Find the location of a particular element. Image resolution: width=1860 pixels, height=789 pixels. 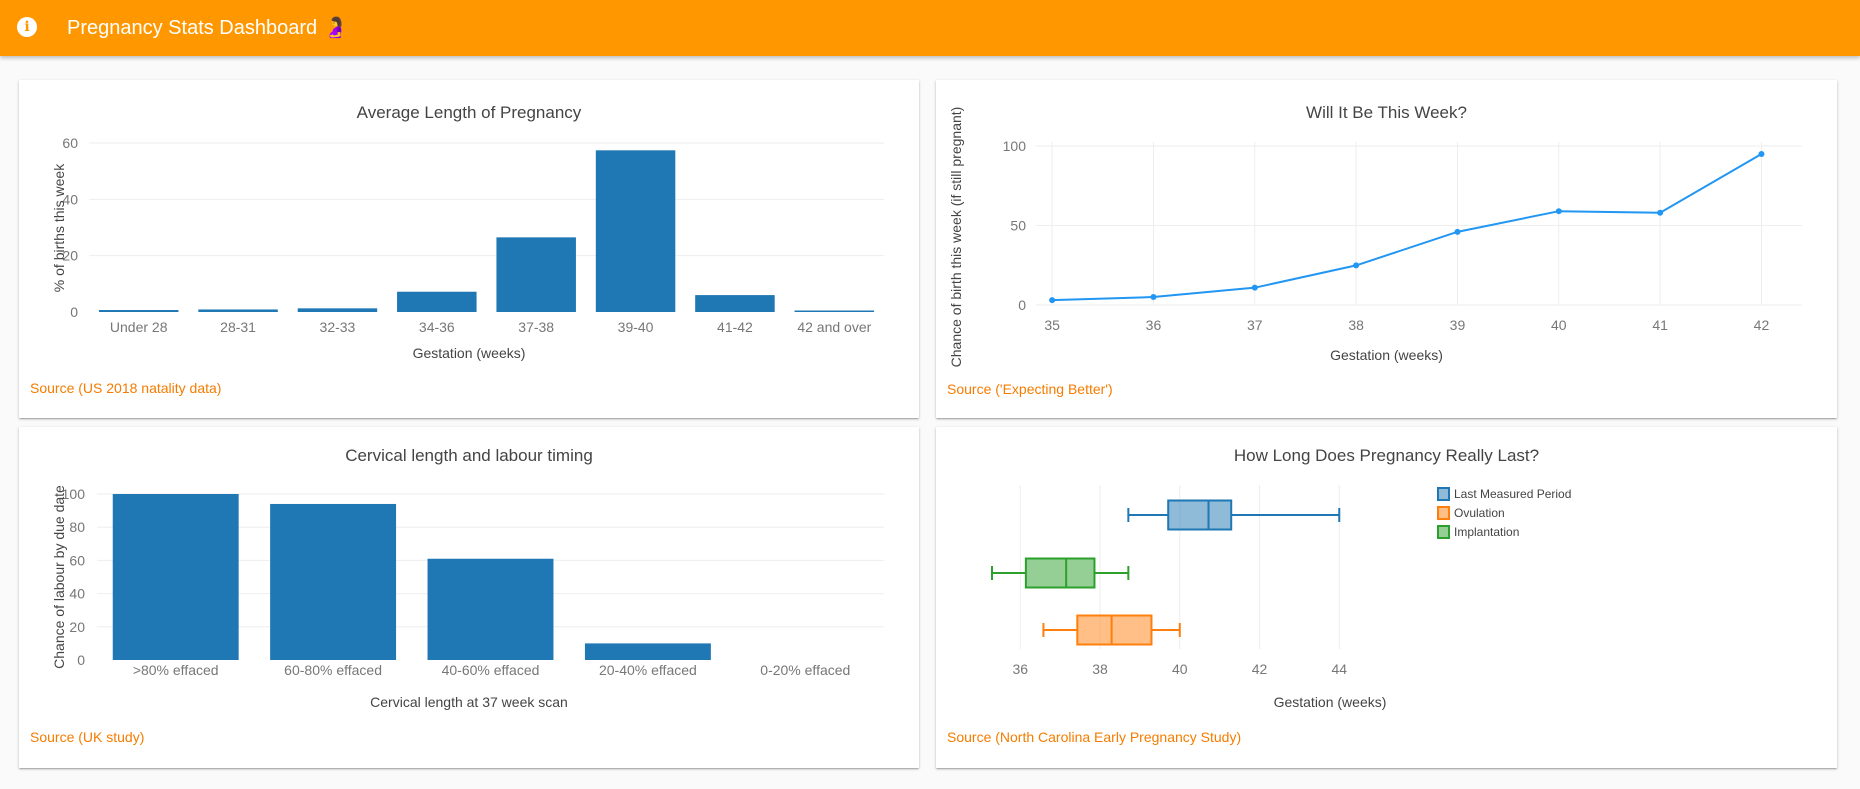

x-tick-label: 0-20% effaced is located at coordinates (805, 670).